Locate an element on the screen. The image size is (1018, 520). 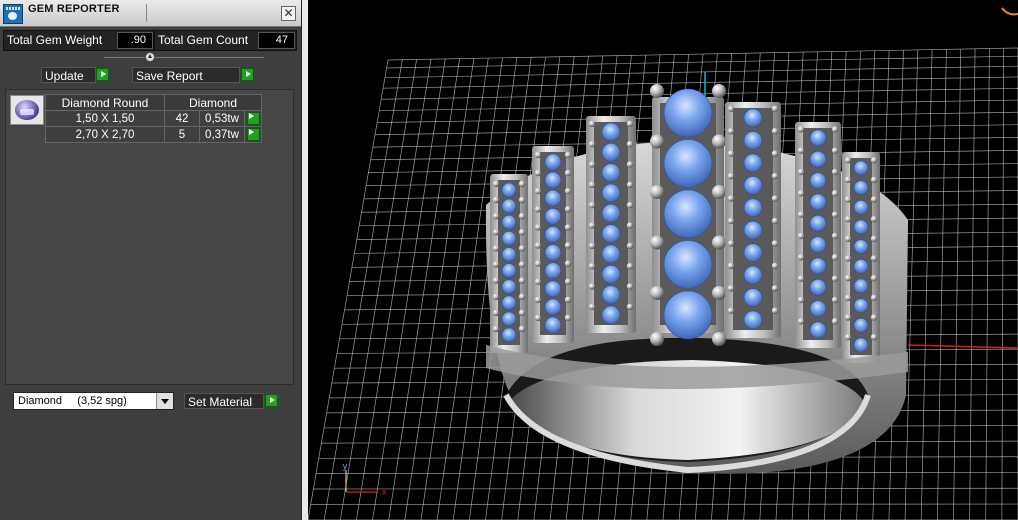
gem-size: 1,50 X 1,50 is located at coordinates (105, 118).